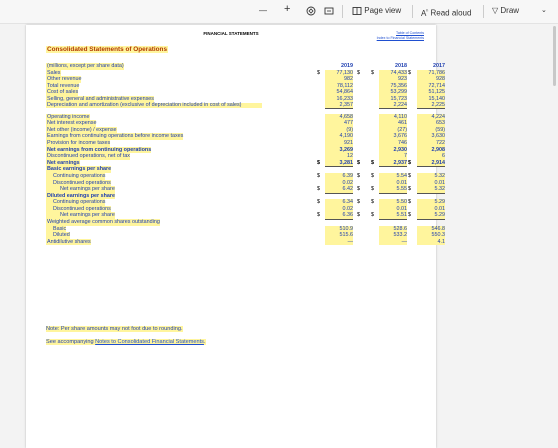 The height and width of the screenshot is (448, 558). Describe the element at coordinates (544, 11) in the screenshot. I see `draw-dropdown-chevron-icon: ⌄` at that location.